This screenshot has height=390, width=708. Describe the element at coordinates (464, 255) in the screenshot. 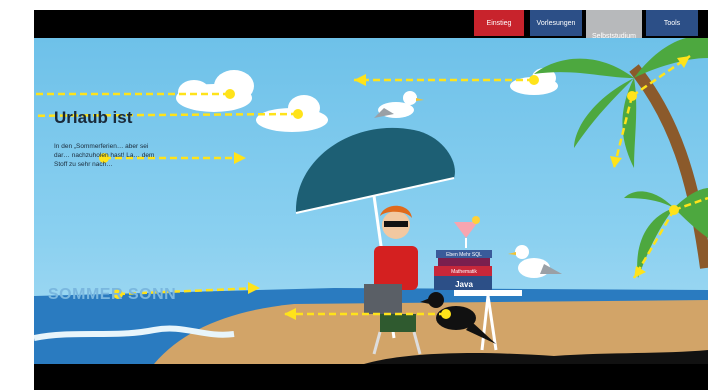

I see `book-label-sql: Eben Mehr SQL` at that location.